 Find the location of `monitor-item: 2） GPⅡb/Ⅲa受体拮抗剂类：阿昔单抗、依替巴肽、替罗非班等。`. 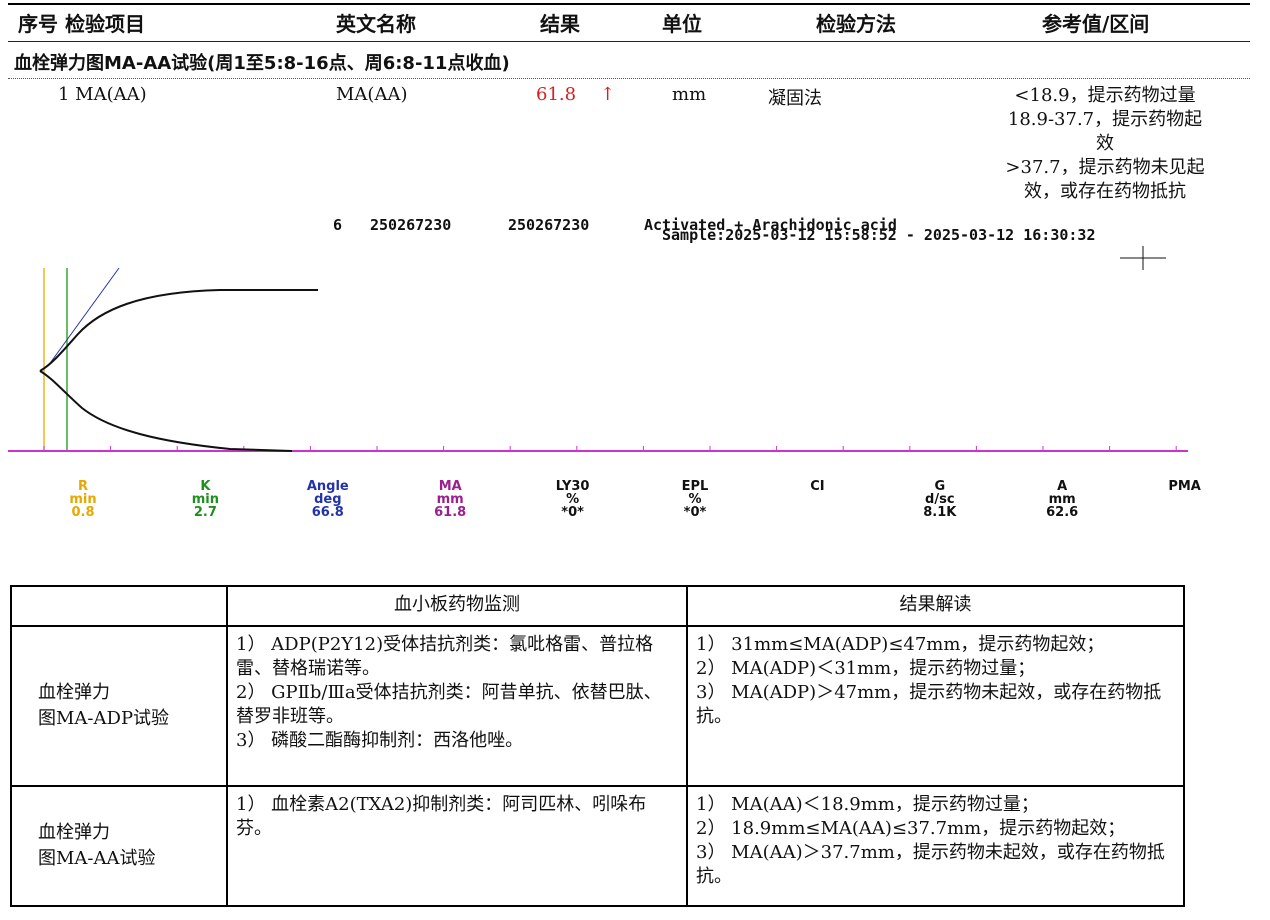

monitor-item: 2） GPⅡb/Ⅲa受体拮抗剂类：阿昔单抗、依替巴肽、替罗非班等。 is located at coordinates (449, 704).